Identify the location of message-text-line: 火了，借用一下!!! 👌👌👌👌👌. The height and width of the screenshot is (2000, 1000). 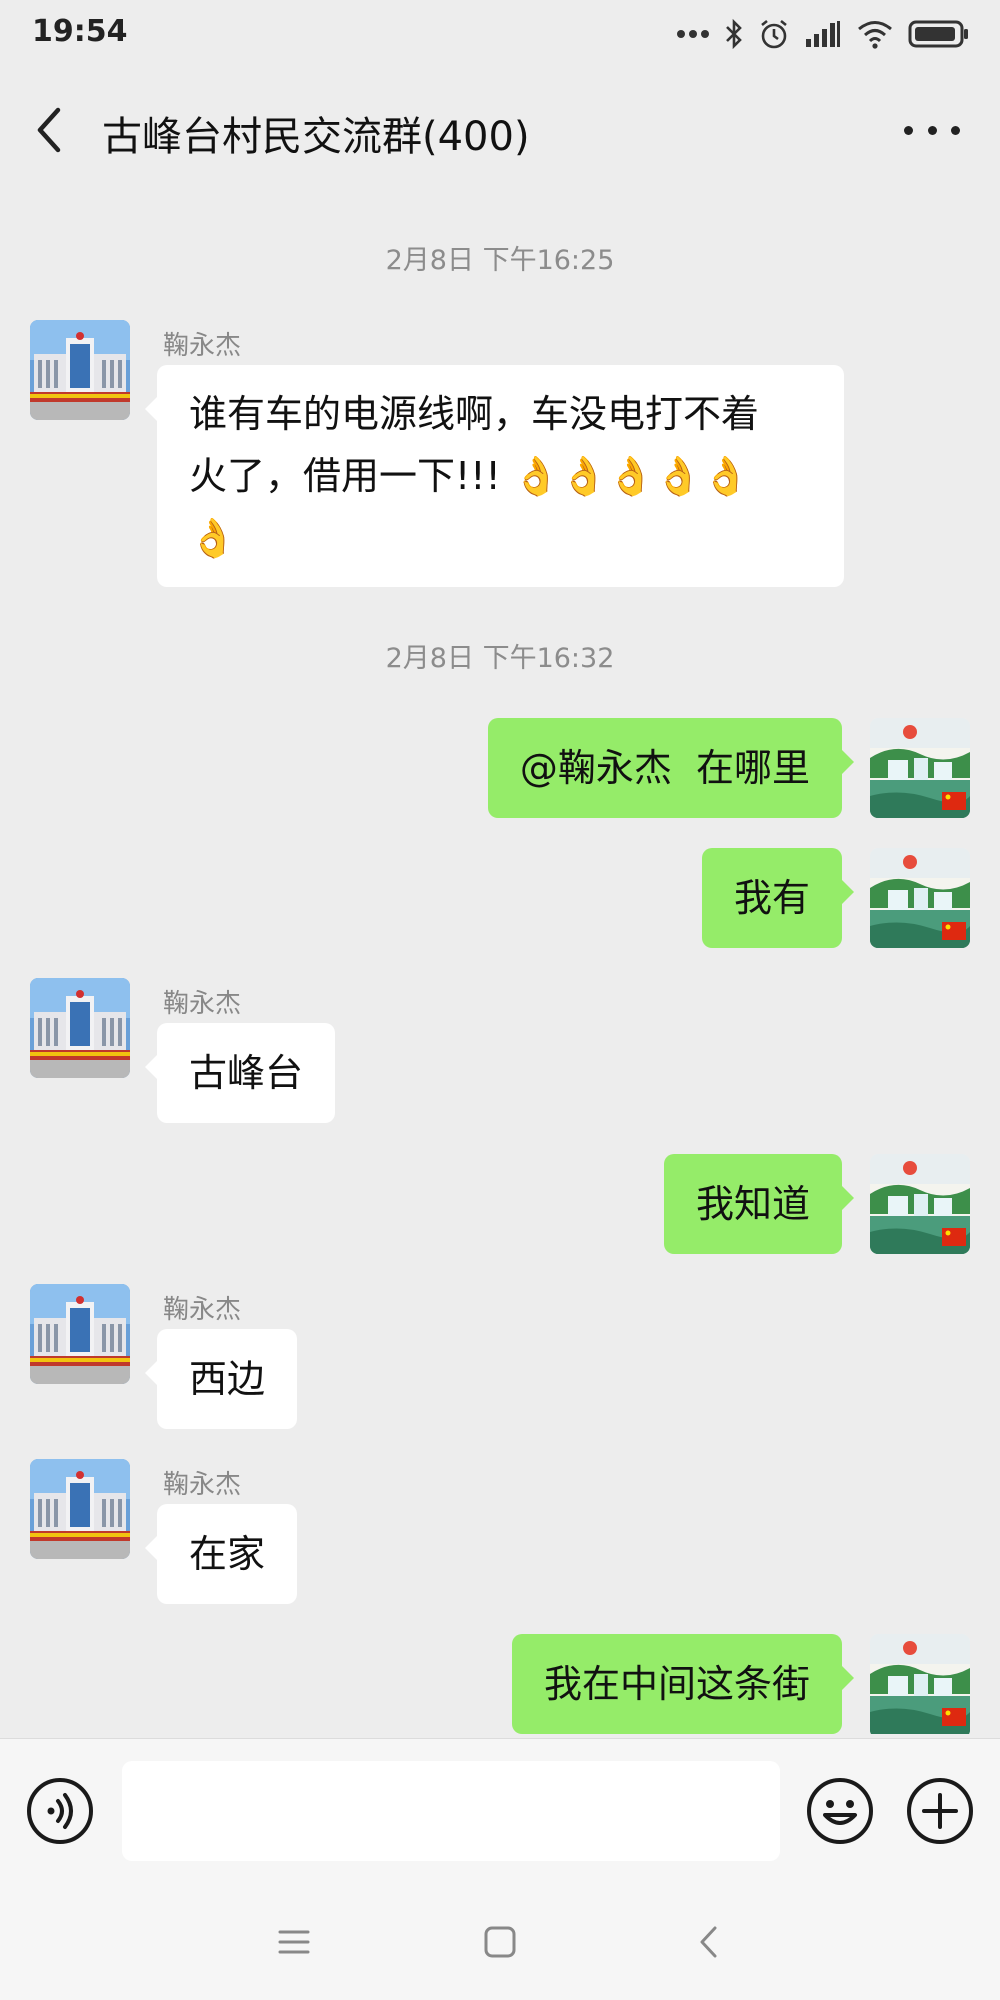
(500, 476).